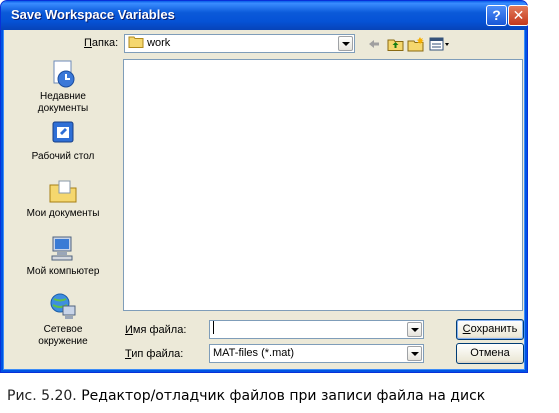 The image size is (559, 413). Describe the element at coordinates (316, 353) in the screenshot. I see `filetype-select: MAT-files (*.mat)` at that location.